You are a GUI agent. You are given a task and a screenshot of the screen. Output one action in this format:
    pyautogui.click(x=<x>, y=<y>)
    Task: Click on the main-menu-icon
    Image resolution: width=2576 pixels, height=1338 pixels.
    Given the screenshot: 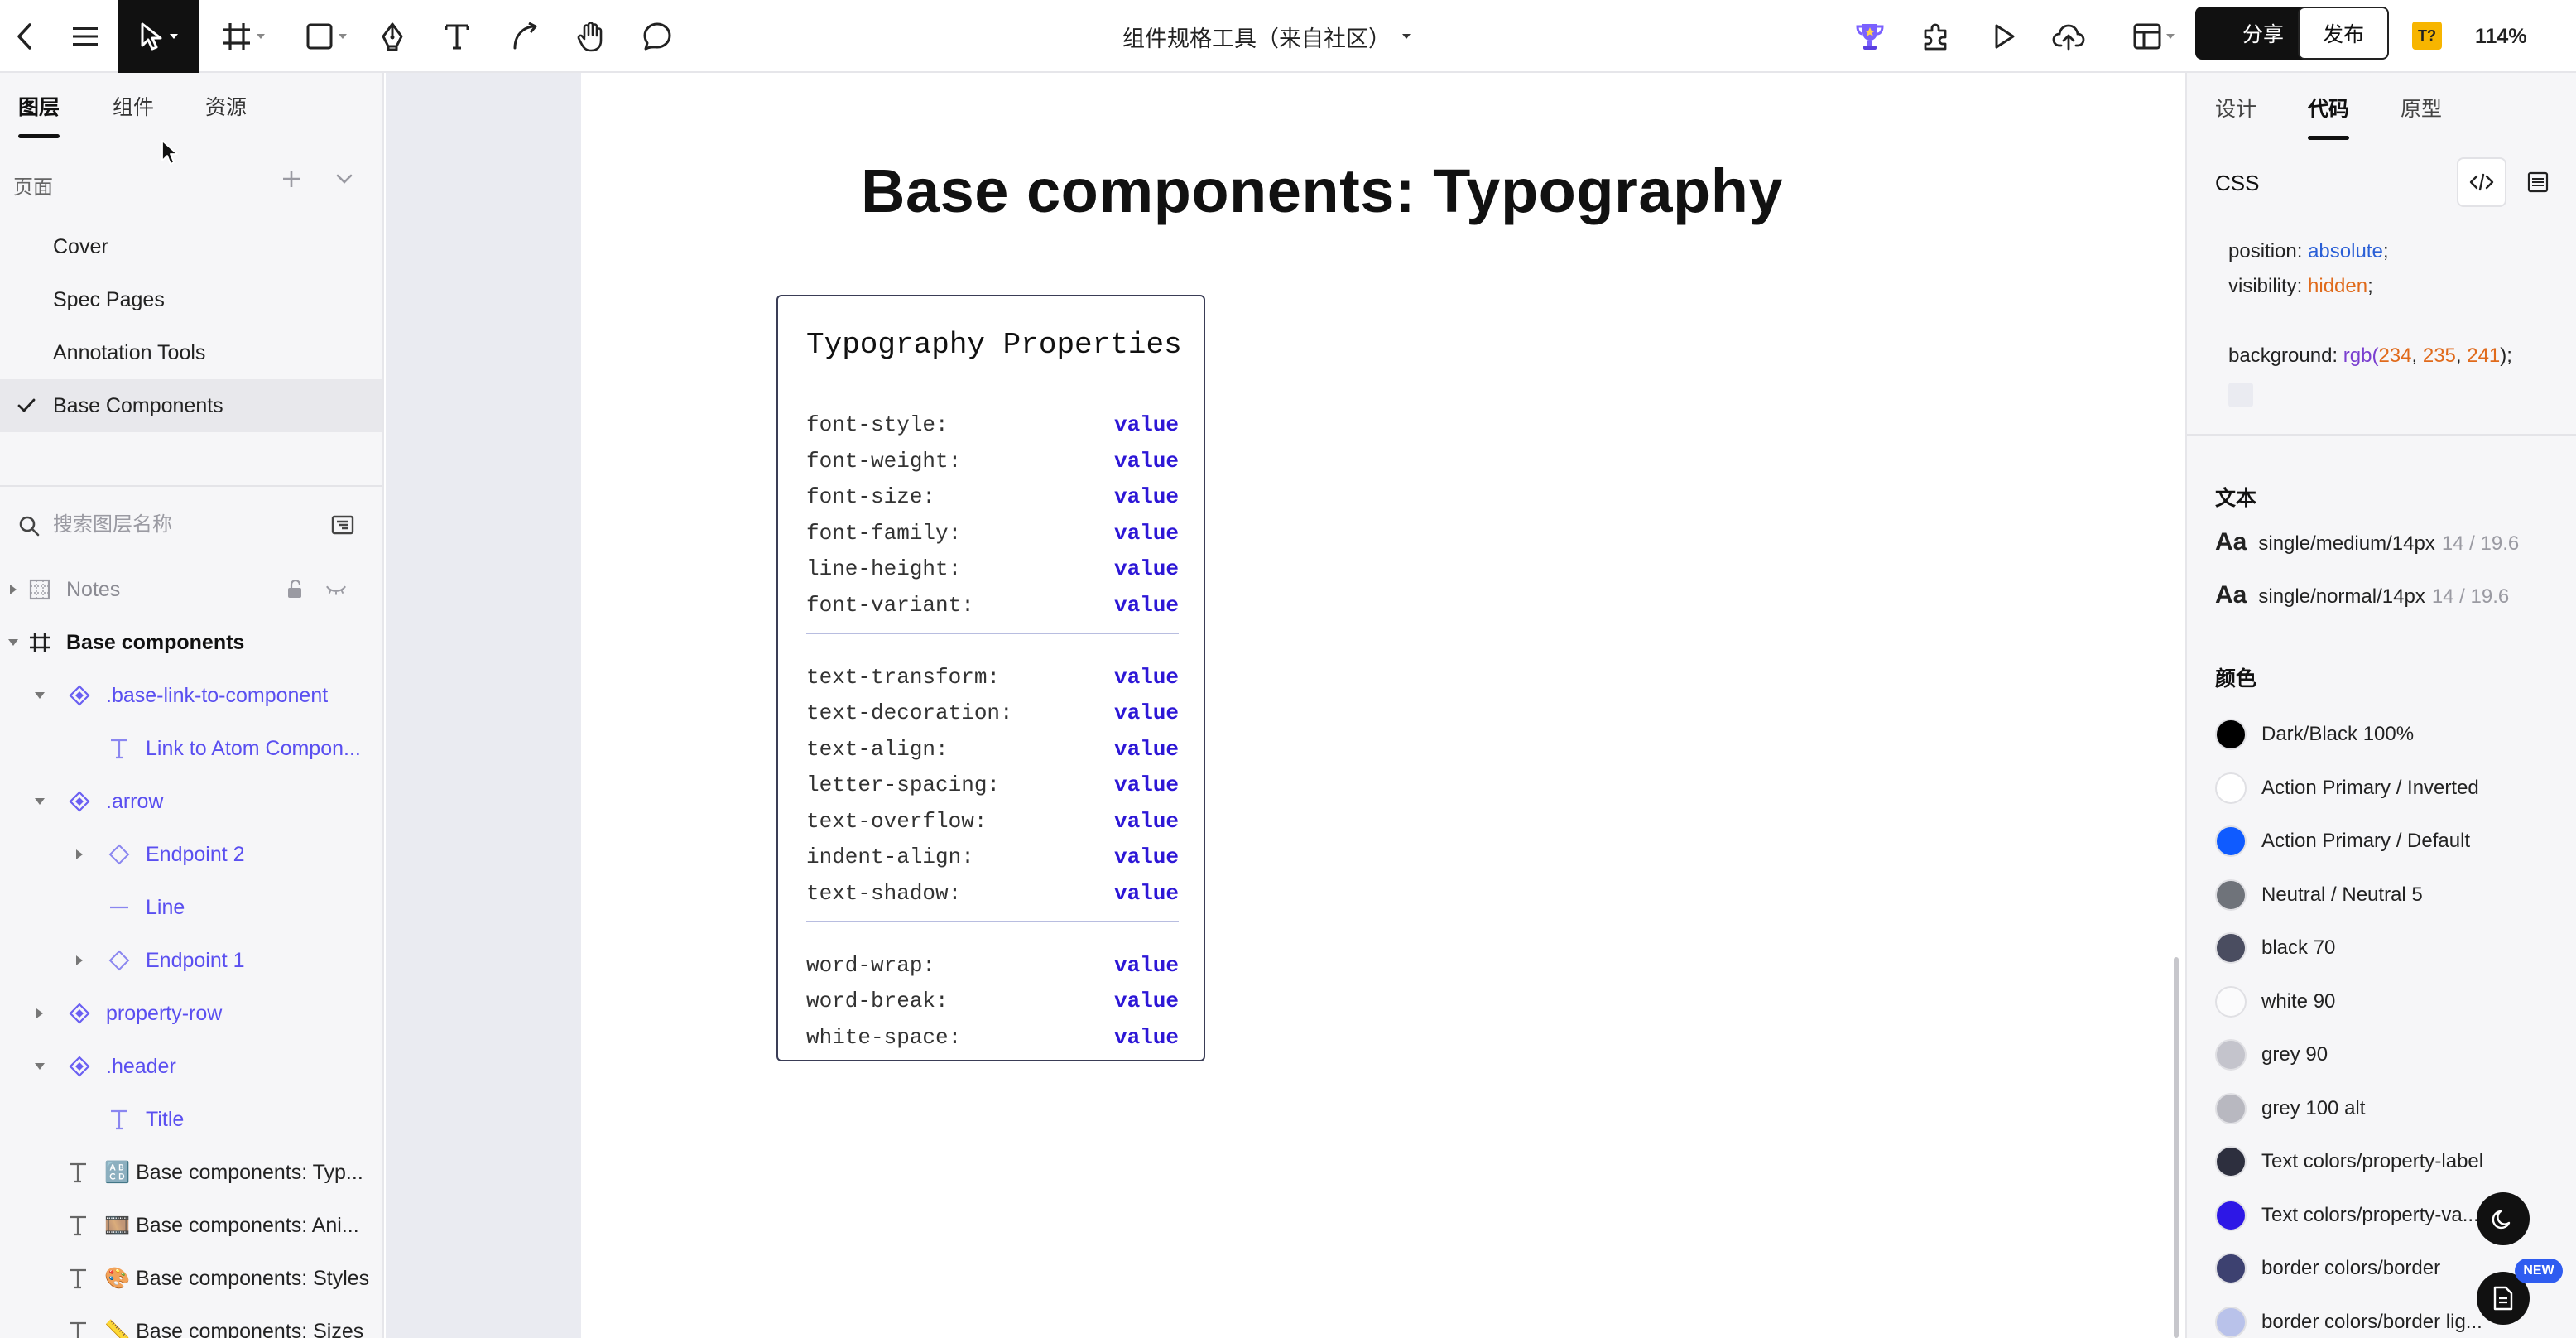 What is the action you would take?
    pyautogui.click(x=85, y=36)
    